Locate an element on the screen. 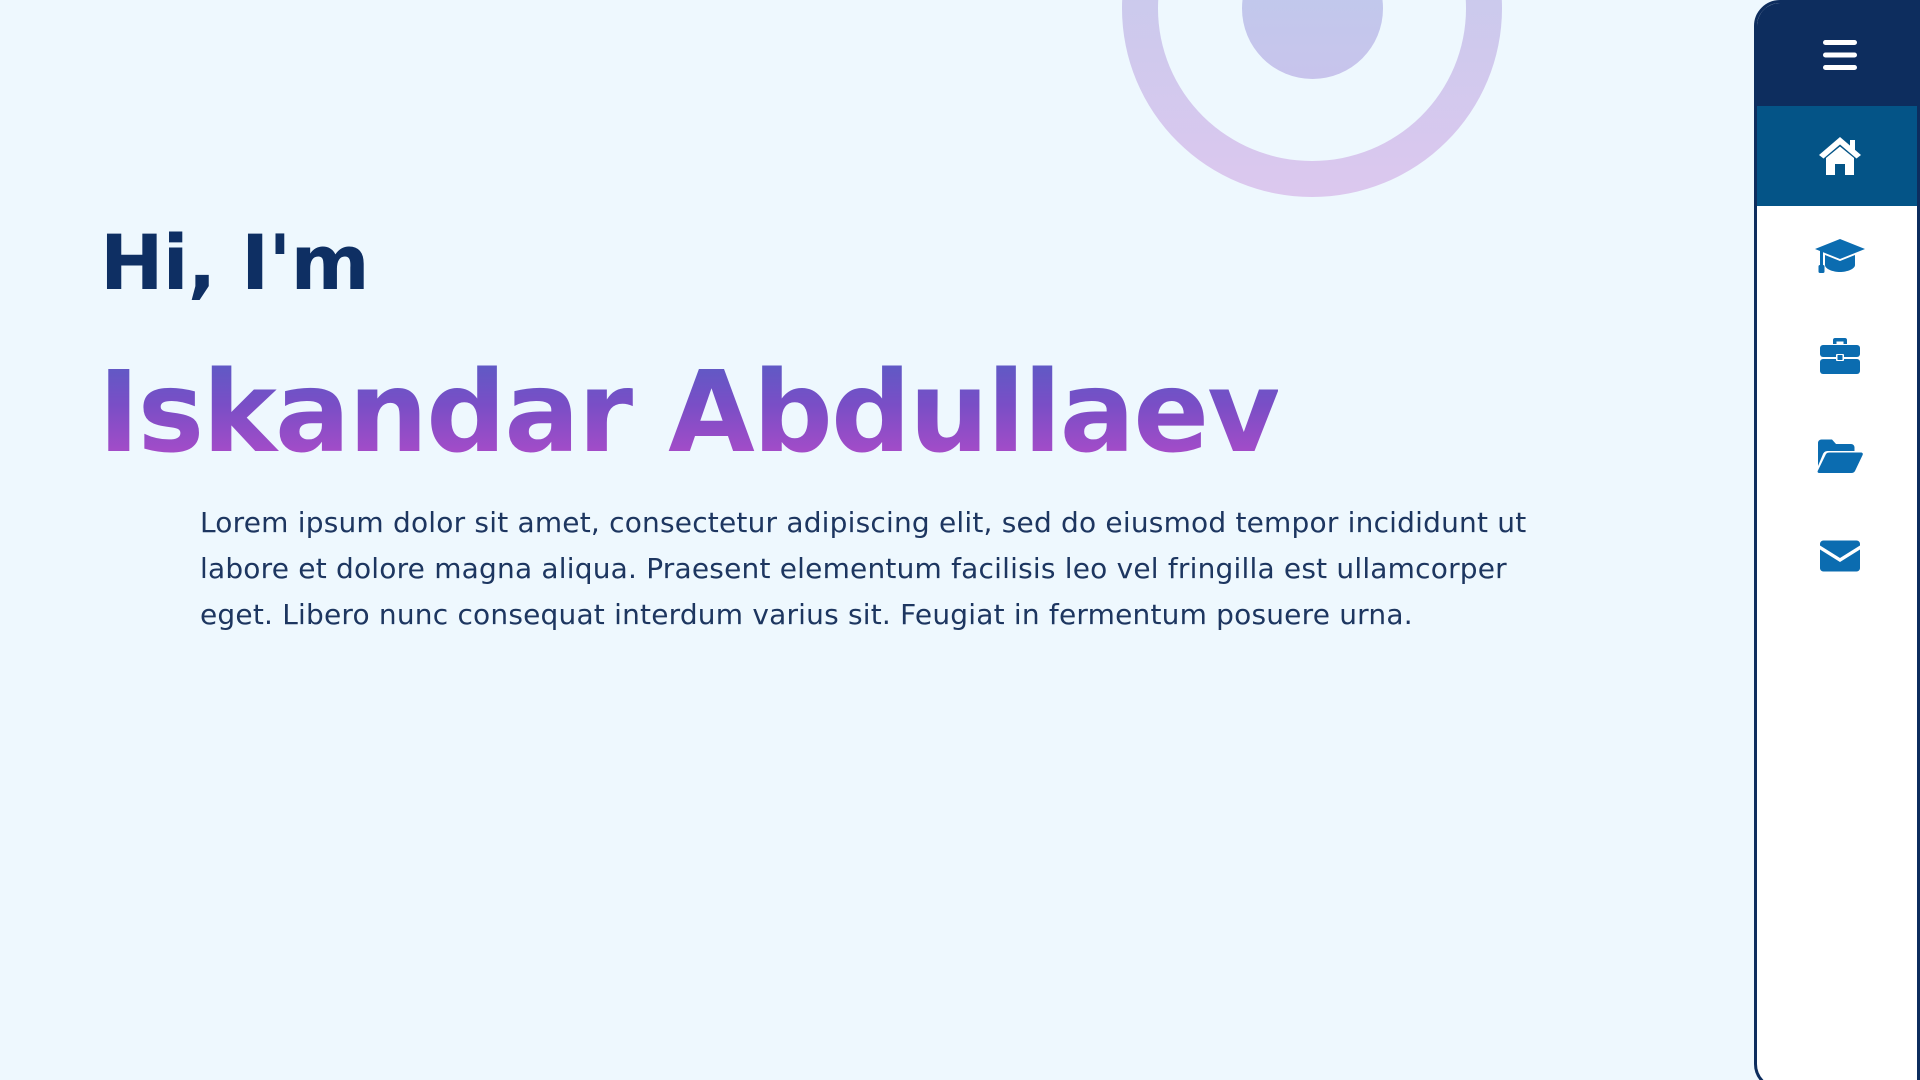 The height and width of the screenshot is (1080, 1920). home-icon is located at coordinates (1840, 156).